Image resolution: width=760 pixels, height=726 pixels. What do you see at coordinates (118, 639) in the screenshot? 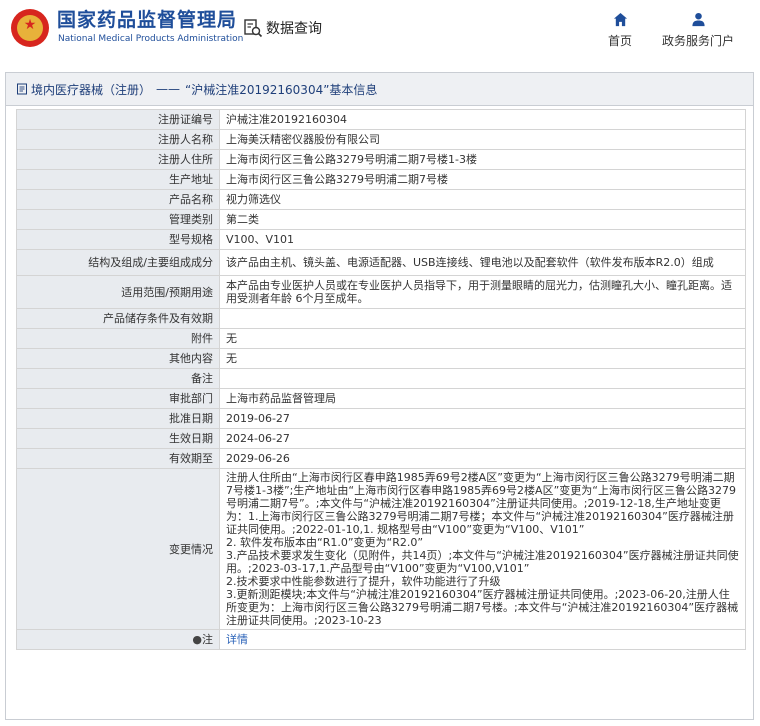
I see `note-label-cell: ●注` at bounding box center [118, 639].